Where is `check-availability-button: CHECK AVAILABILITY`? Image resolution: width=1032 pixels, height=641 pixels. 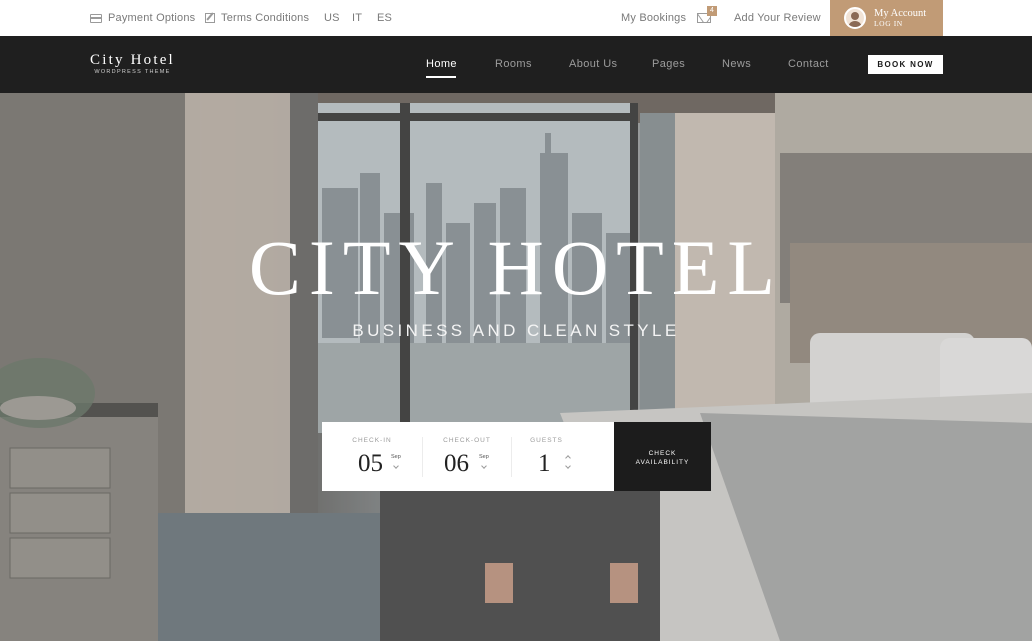 check-availability-button: CHECK AVAILABILITY is located at coordinates (662, 456).